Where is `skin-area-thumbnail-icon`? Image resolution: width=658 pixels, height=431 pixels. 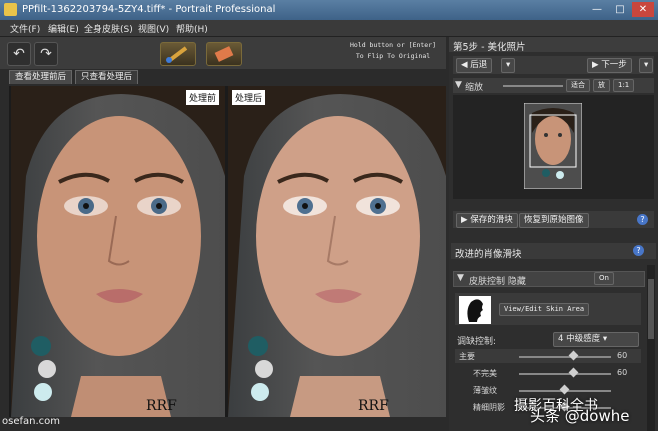
skin-area-thumbnail-icon is located at coordinates (475, 310).